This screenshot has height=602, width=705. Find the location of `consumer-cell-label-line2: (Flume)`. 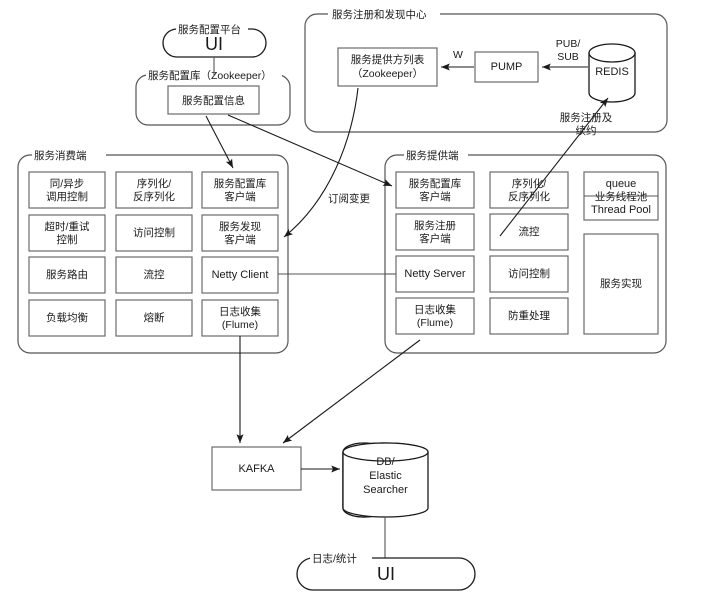

consumer-cell-label-line2: (Flume) is located at coordinates (240, 325).